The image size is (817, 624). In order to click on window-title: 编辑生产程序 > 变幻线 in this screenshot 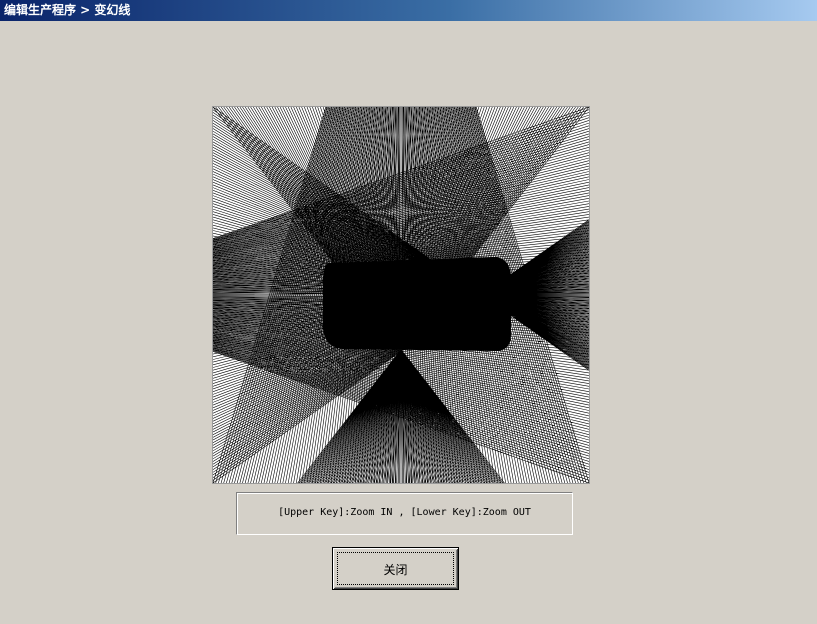, I will do `click(67, 10)`.